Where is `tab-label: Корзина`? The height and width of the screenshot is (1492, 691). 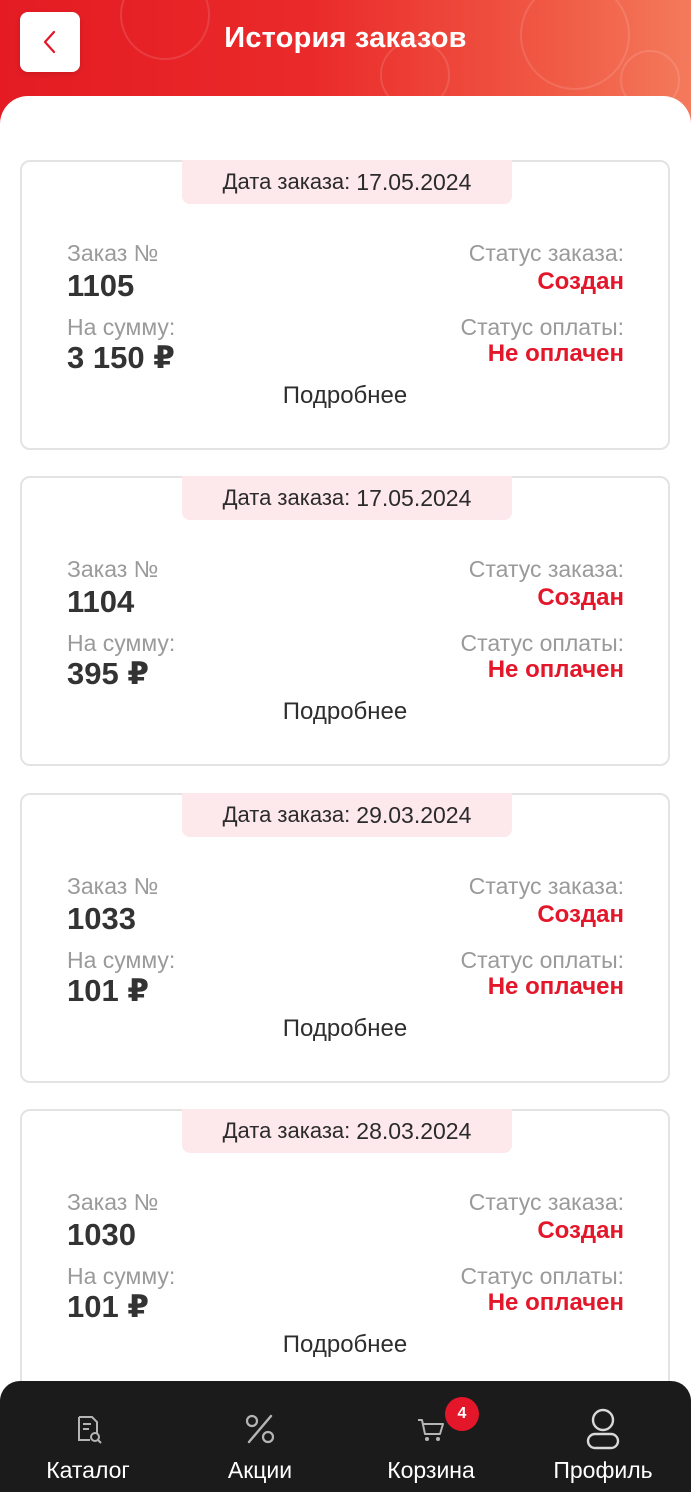 tab-label: Корзина is located at coordinates (431, 1470).